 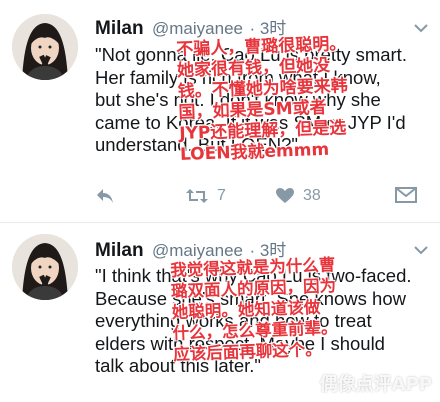 What do you see at coordinates (375, 384) in the screenshot?
I see `watermark-logo: 偶像点评APP` at bounding box center [375, 384].